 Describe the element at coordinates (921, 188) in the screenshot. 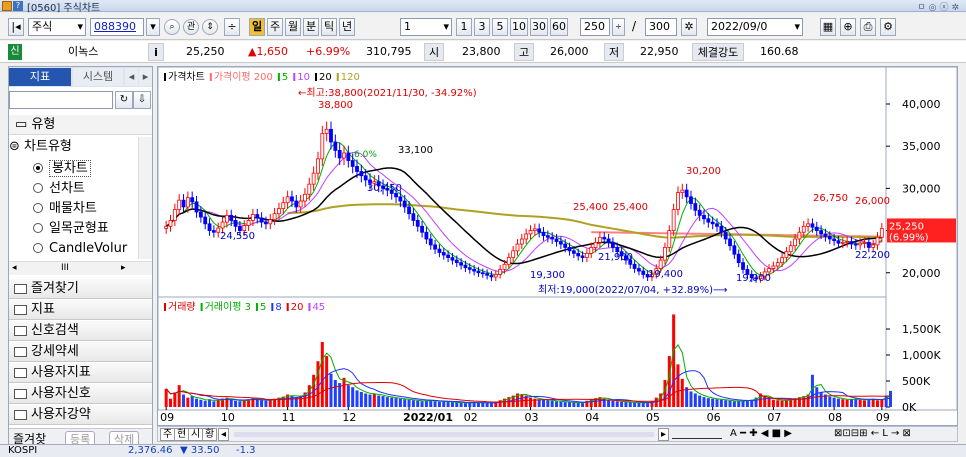

I see `price-tick-label: 30,000` at that location.